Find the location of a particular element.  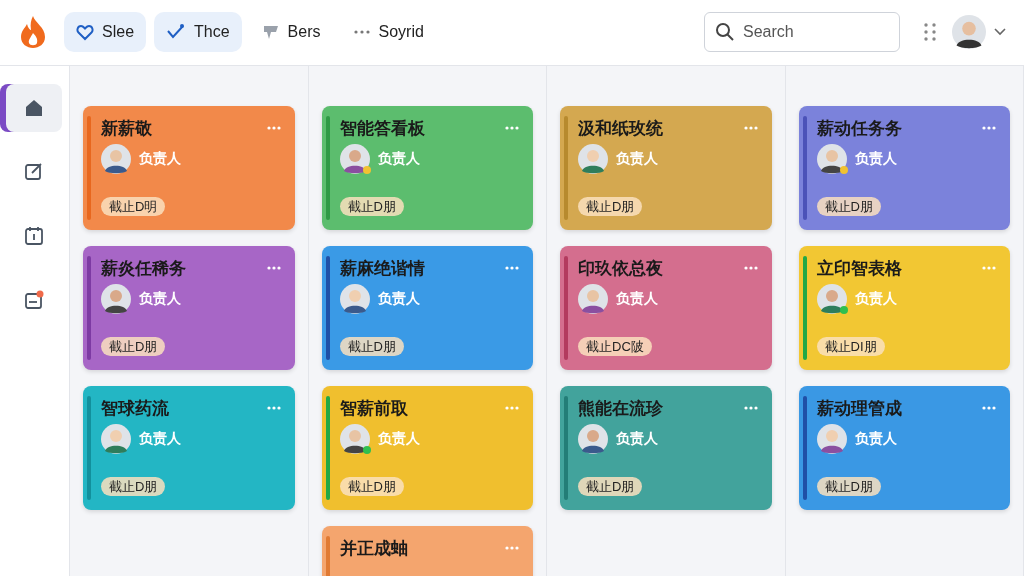

nav-tab: Bers is located at coordinates (291, 32).